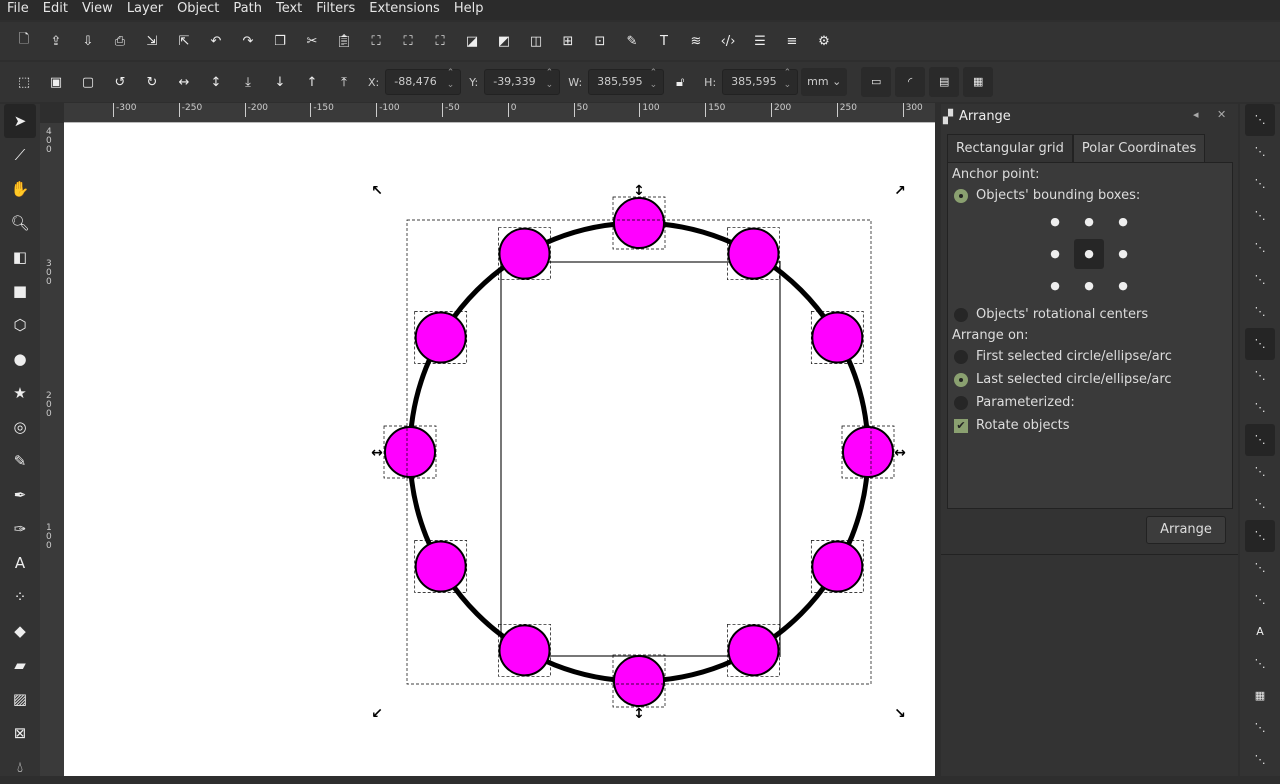 The width and height of the screenshot is (1280, 784). Describe the element at coordinates (97, 10) in the screenshot. I see `menu-view: View` at that location.